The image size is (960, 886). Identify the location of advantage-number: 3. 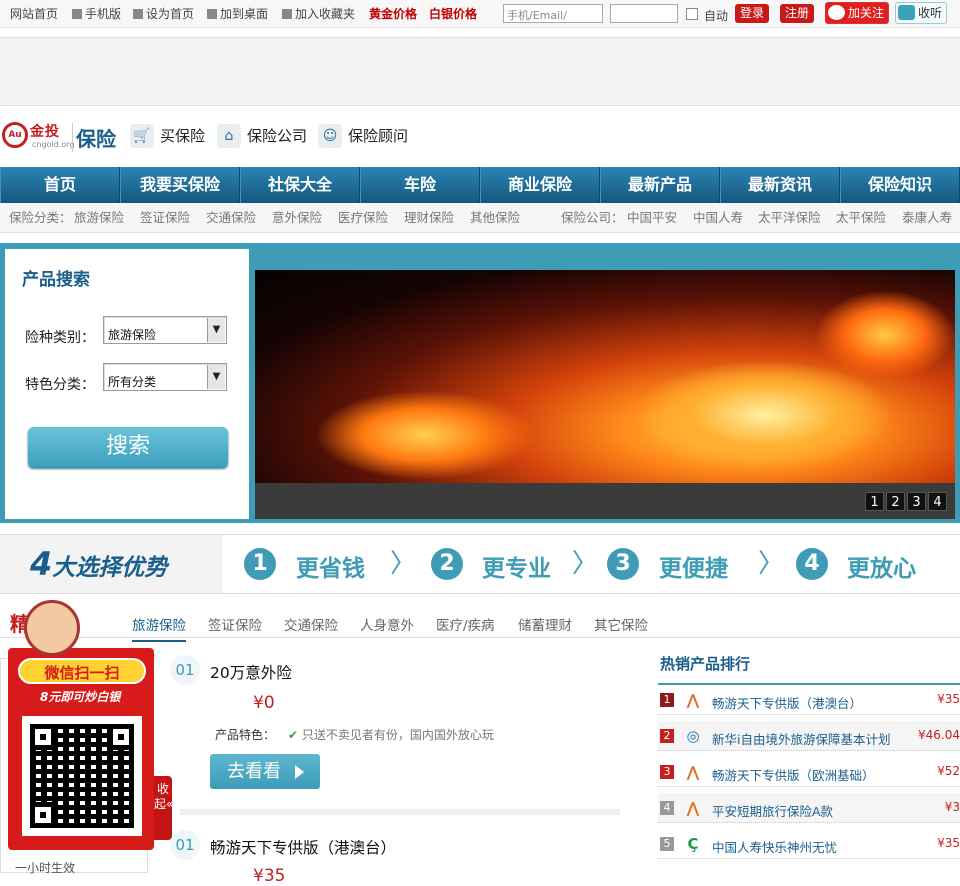
(623, 564).